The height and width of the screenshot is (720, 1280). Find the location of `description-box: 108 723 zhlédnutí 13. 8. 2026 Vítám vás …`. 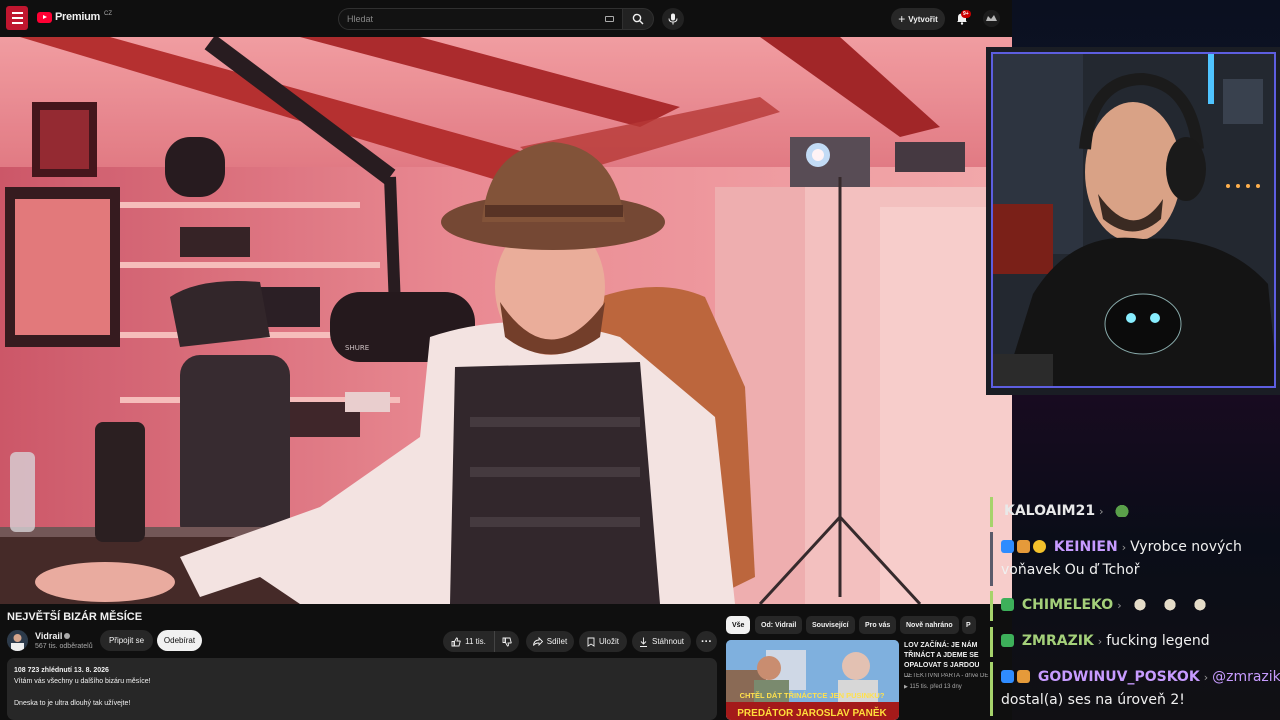

description-box: 108 723 zhlédnutí 13. 8. 2026 Vítám vás … is located at coordinates (362, 689).